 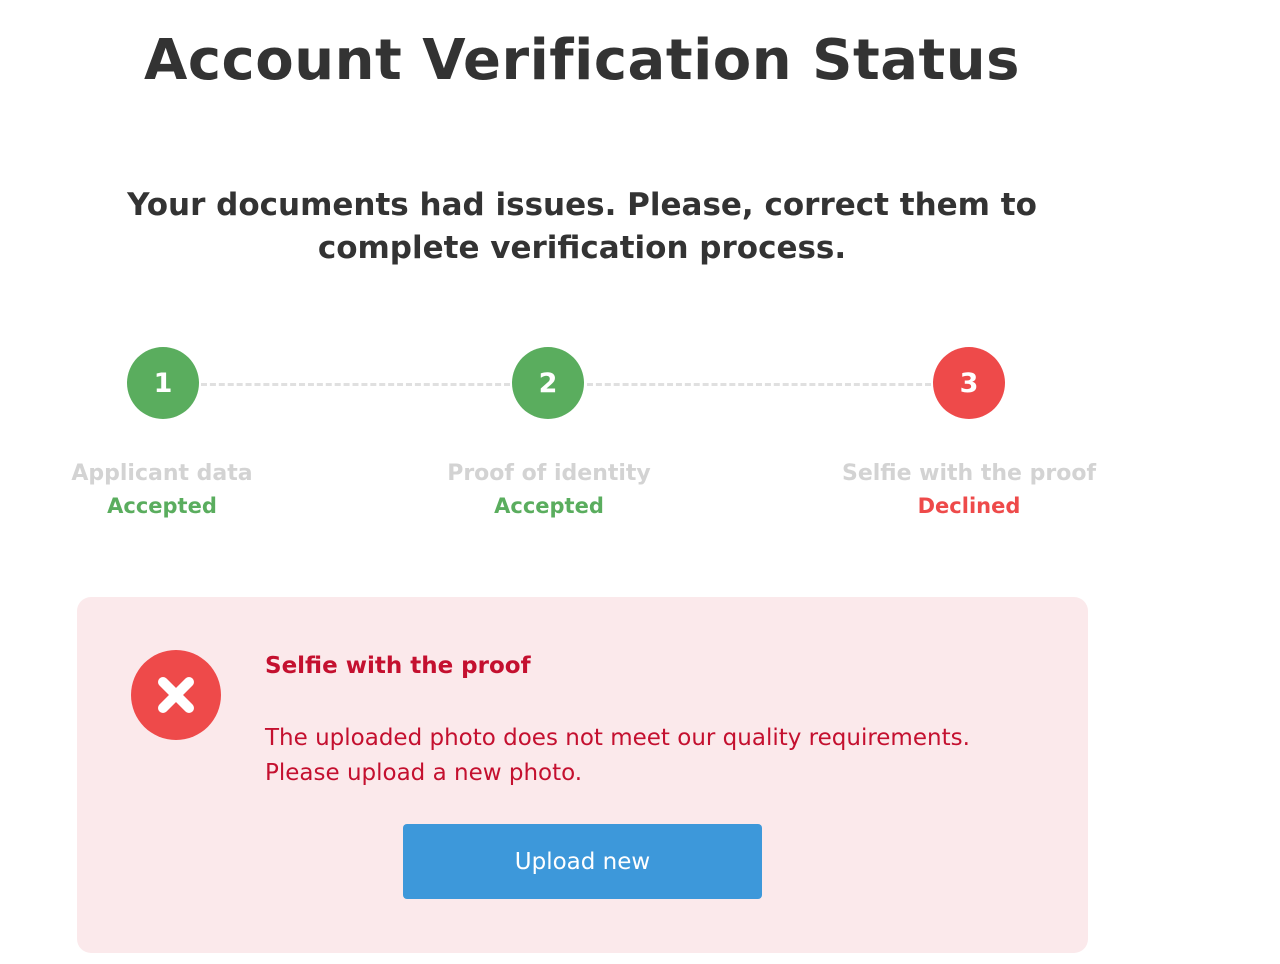 I want to click on step-label-proof-of-identity: Proof of identity, so click(x=549, y=473).